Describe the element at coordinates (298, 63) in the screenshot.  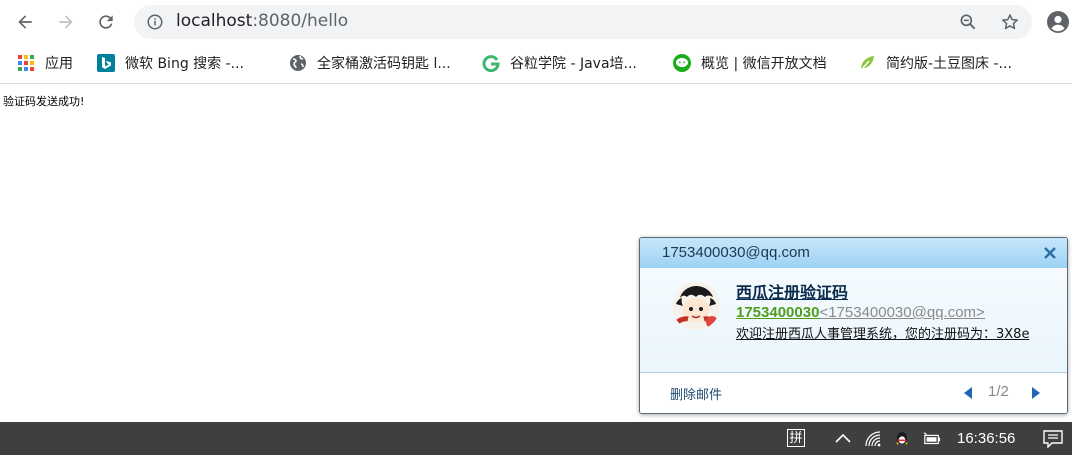
I see `globe-icon` at that location.